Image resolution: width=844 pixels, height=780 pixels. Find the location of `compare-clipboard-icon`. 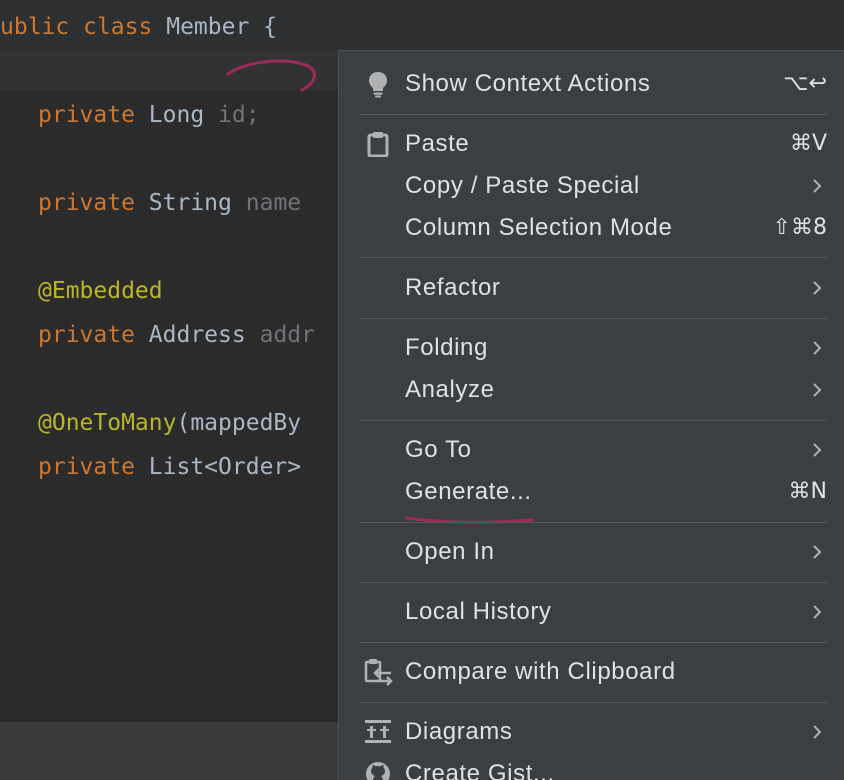

compare-clipboard-icon is located at coordinates (378, 672).